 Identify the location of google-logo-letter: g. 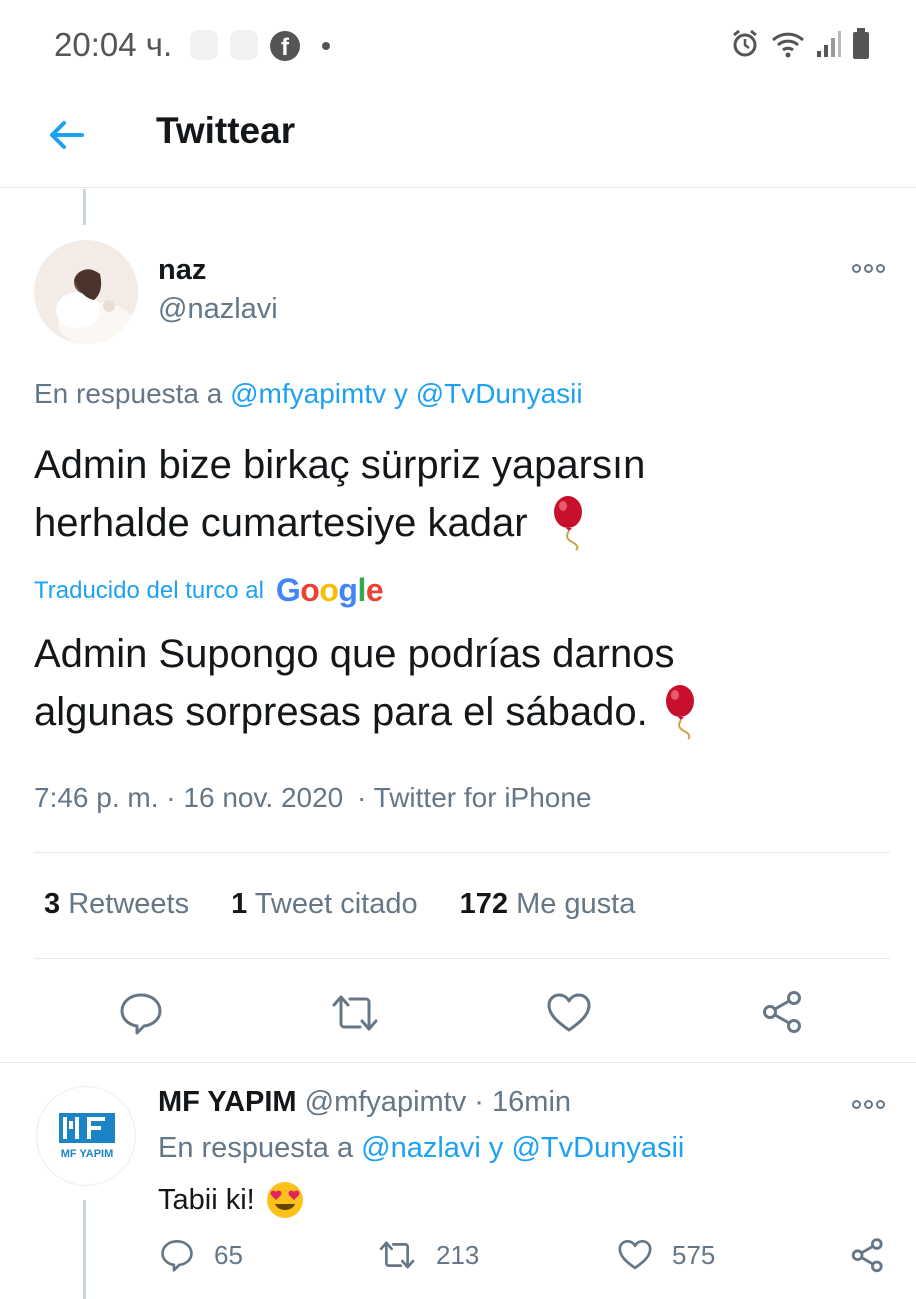
(348, 590).